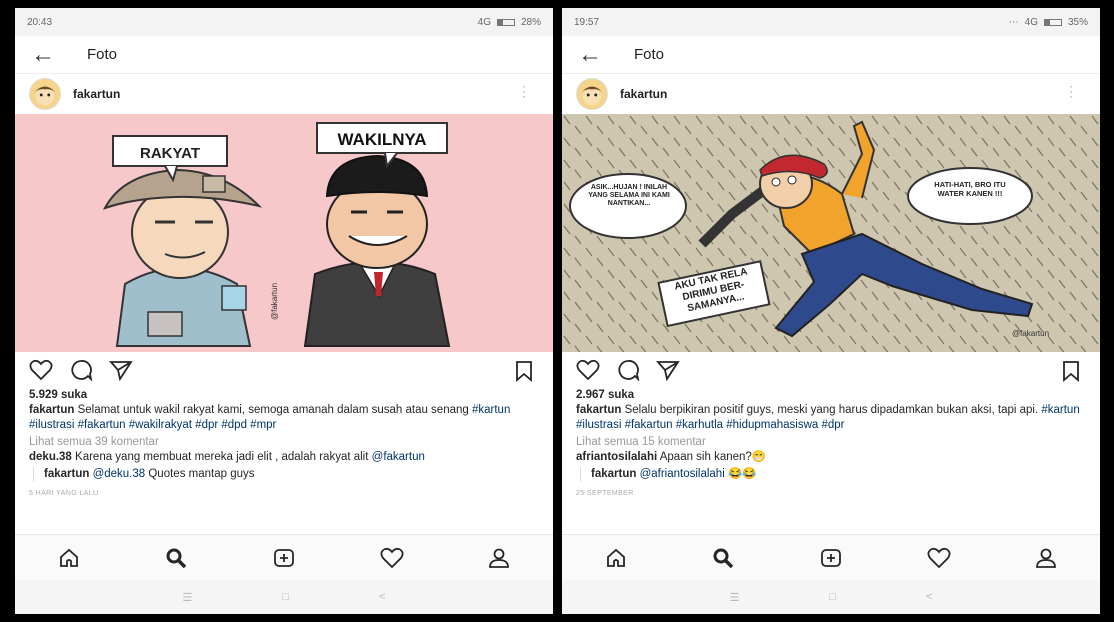 Image resolution: width=1114 pixels, height=622 pixels. What do you see at coordinates (170, 153) in the screenshot?
I see `label-rakyat: RAKYAT` at bounding box center [170, 153].